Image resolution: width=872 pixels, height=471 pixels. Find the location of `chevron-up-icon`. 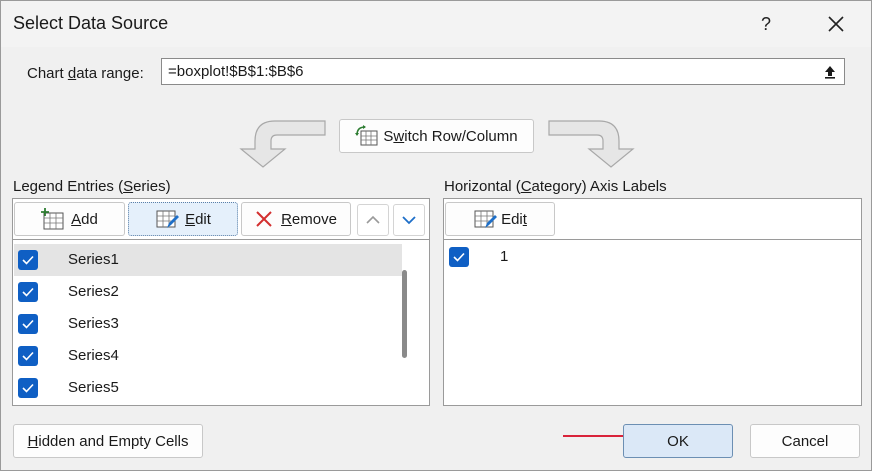

chevron-up-icon is located at coordinates (373, 219).